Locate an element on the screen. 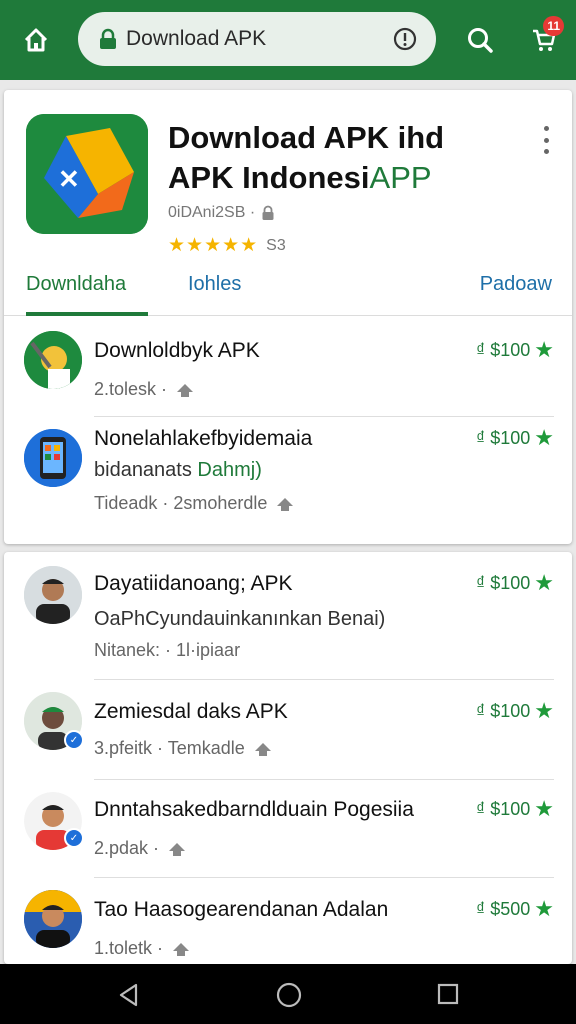  developer-text: 0iDAni2SB · is located at coordinates (212, 212).